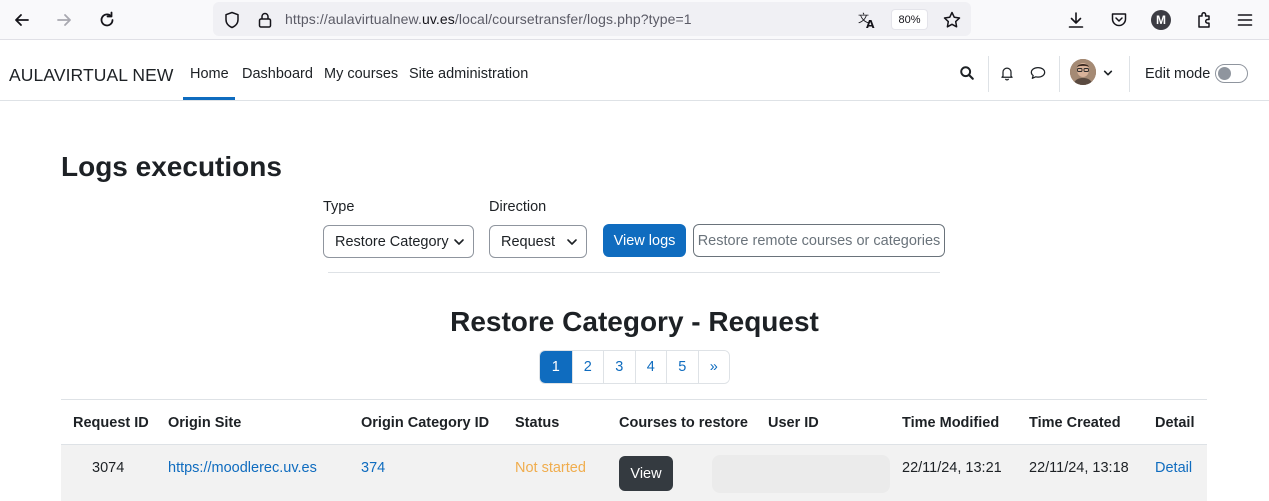 The image size is (1269, 501). What do you see at coordinates (952, 20) in the screenshot?
I see `bookmark-star-icon` at bounding box center [952, 20].